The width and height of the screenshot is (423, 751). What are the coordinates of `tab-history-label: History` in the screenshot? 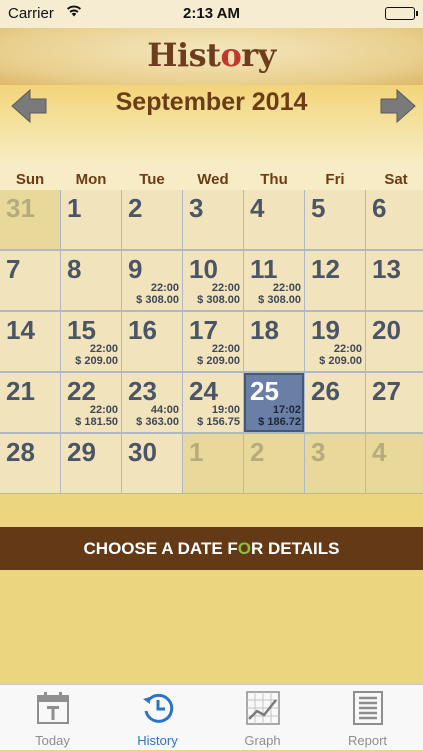 It's located at (157, 740).